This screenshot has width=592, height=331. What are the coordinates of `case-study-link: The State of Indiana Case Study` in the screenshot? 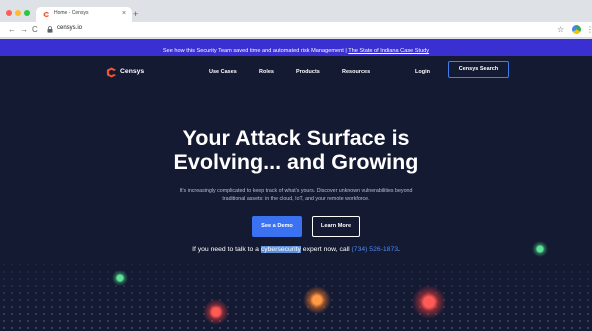 It's located at (388, 51).